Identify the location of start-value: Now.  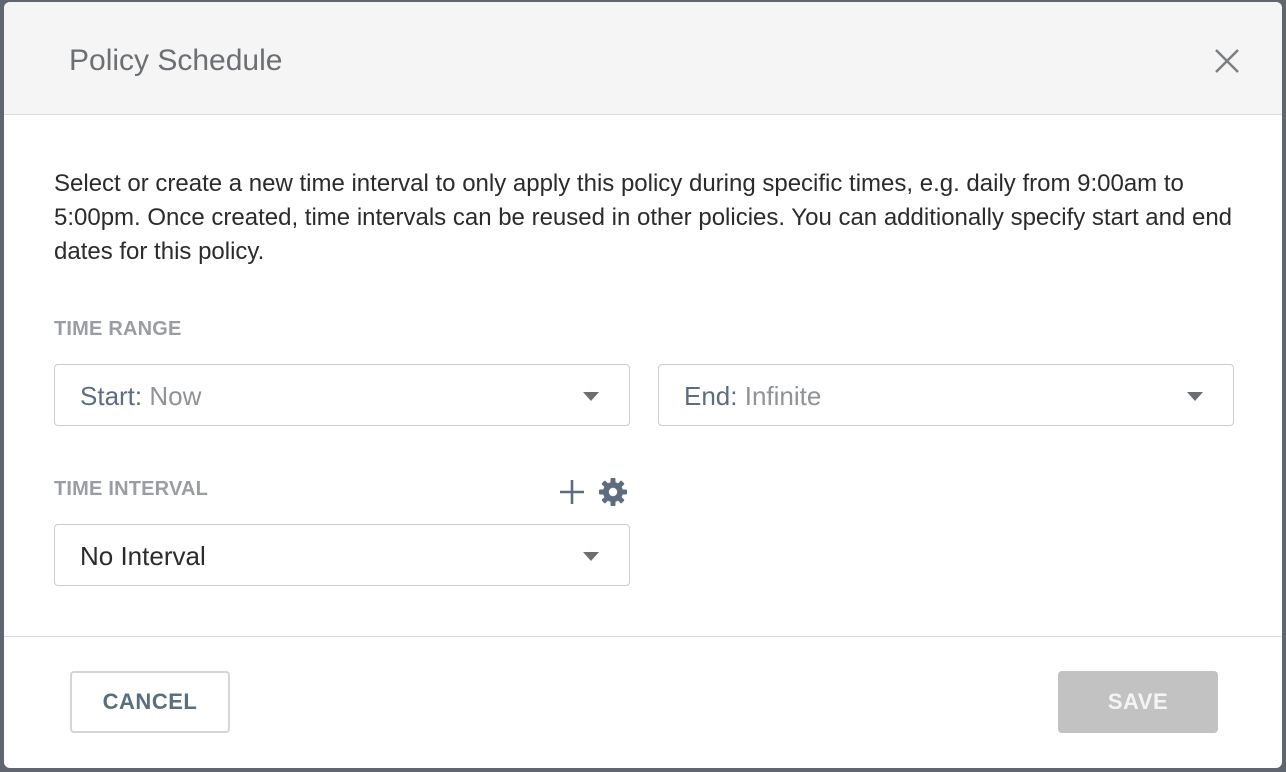
(175, 396).